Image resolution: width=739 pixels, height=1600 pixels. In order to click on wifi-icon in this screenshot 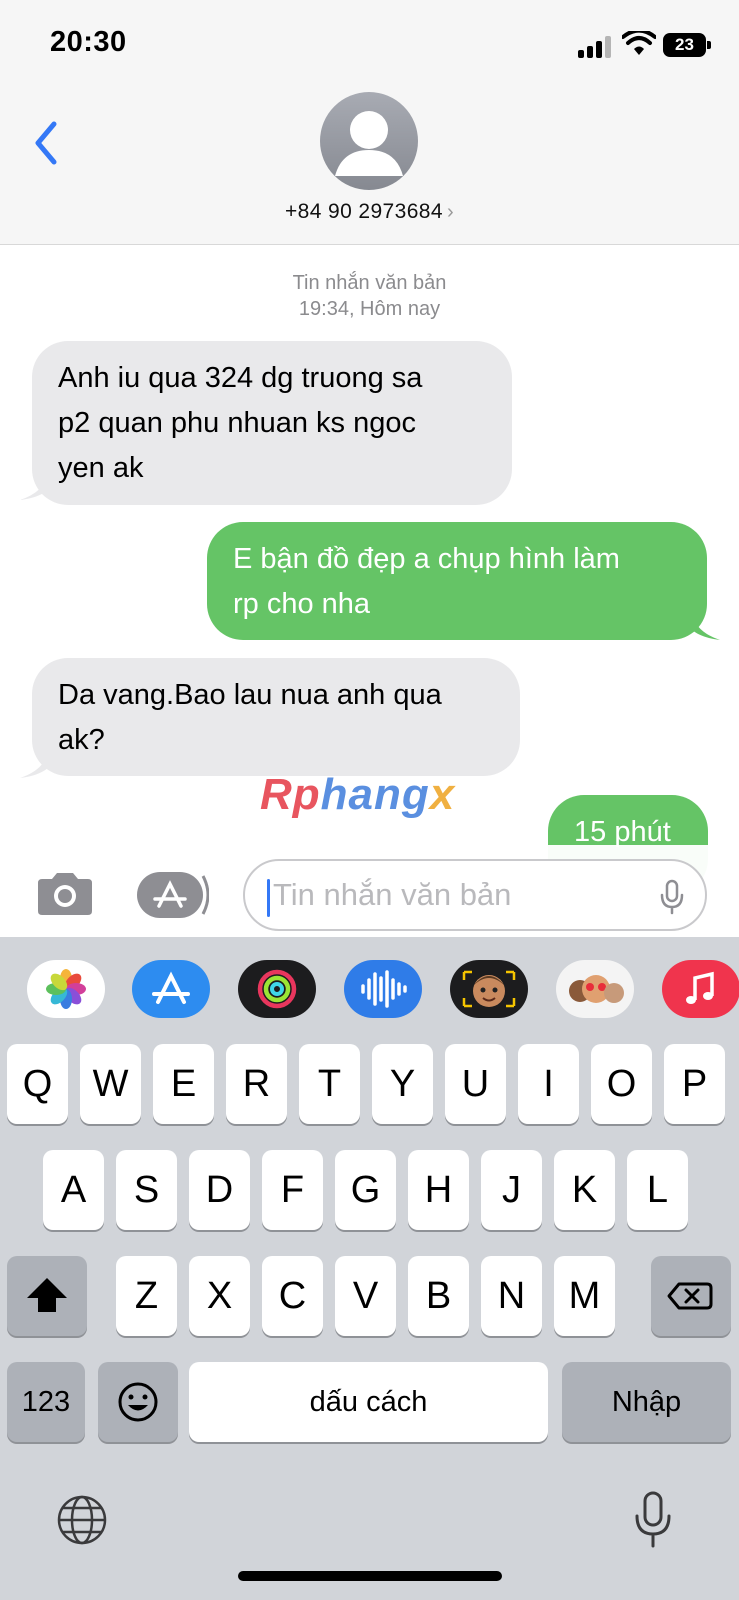, I will do `click(639, 43)`.